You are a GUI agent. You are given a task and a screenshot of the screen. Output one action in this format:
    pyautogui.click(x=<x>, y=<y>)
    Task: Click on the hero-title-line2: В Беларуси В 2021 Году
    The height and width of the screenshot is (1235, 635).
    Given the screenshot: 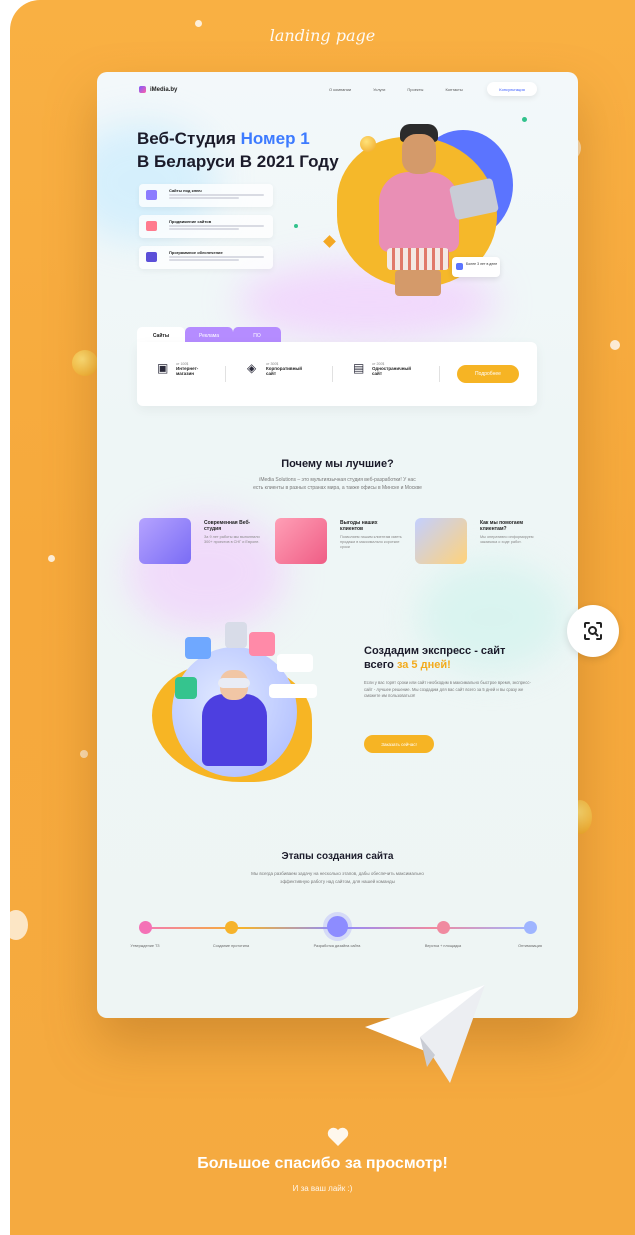 What is the action you would take?
    pyautogui.click(x=238, y=161)
    